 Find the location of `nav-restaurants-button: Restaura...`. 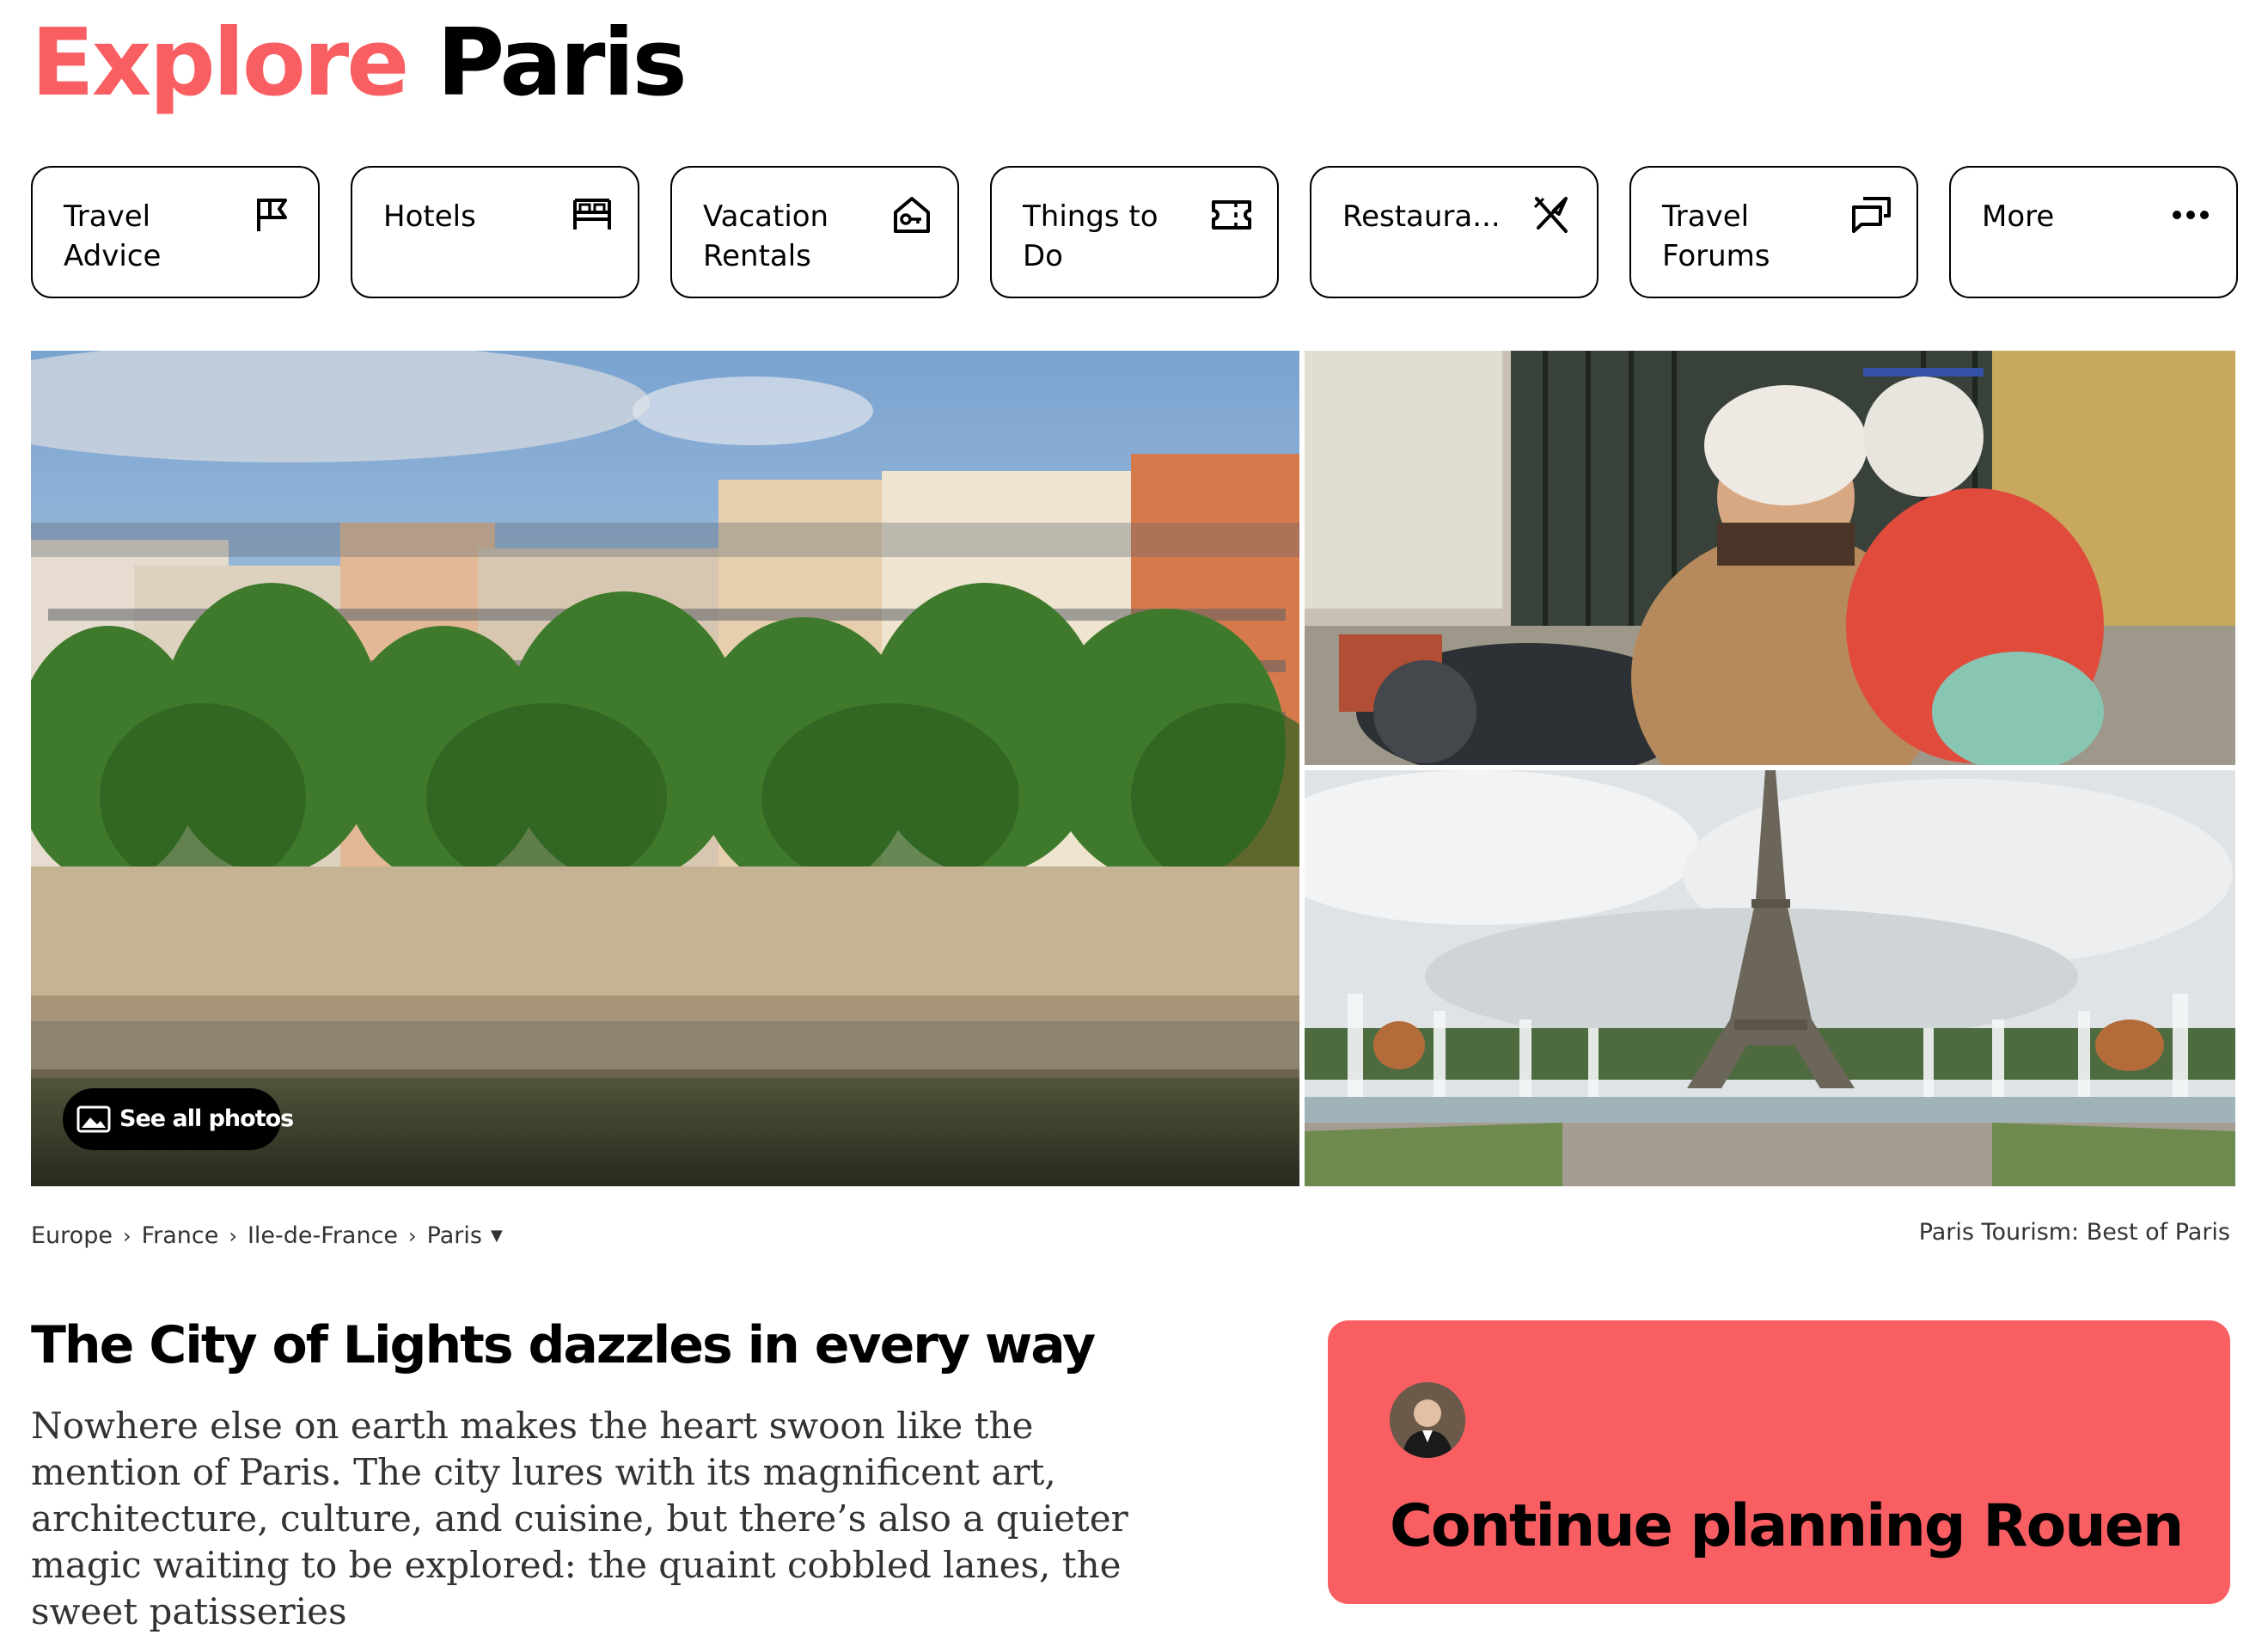

nav-restaurants-button: Restaura... is located at coordinates (1454, 232).